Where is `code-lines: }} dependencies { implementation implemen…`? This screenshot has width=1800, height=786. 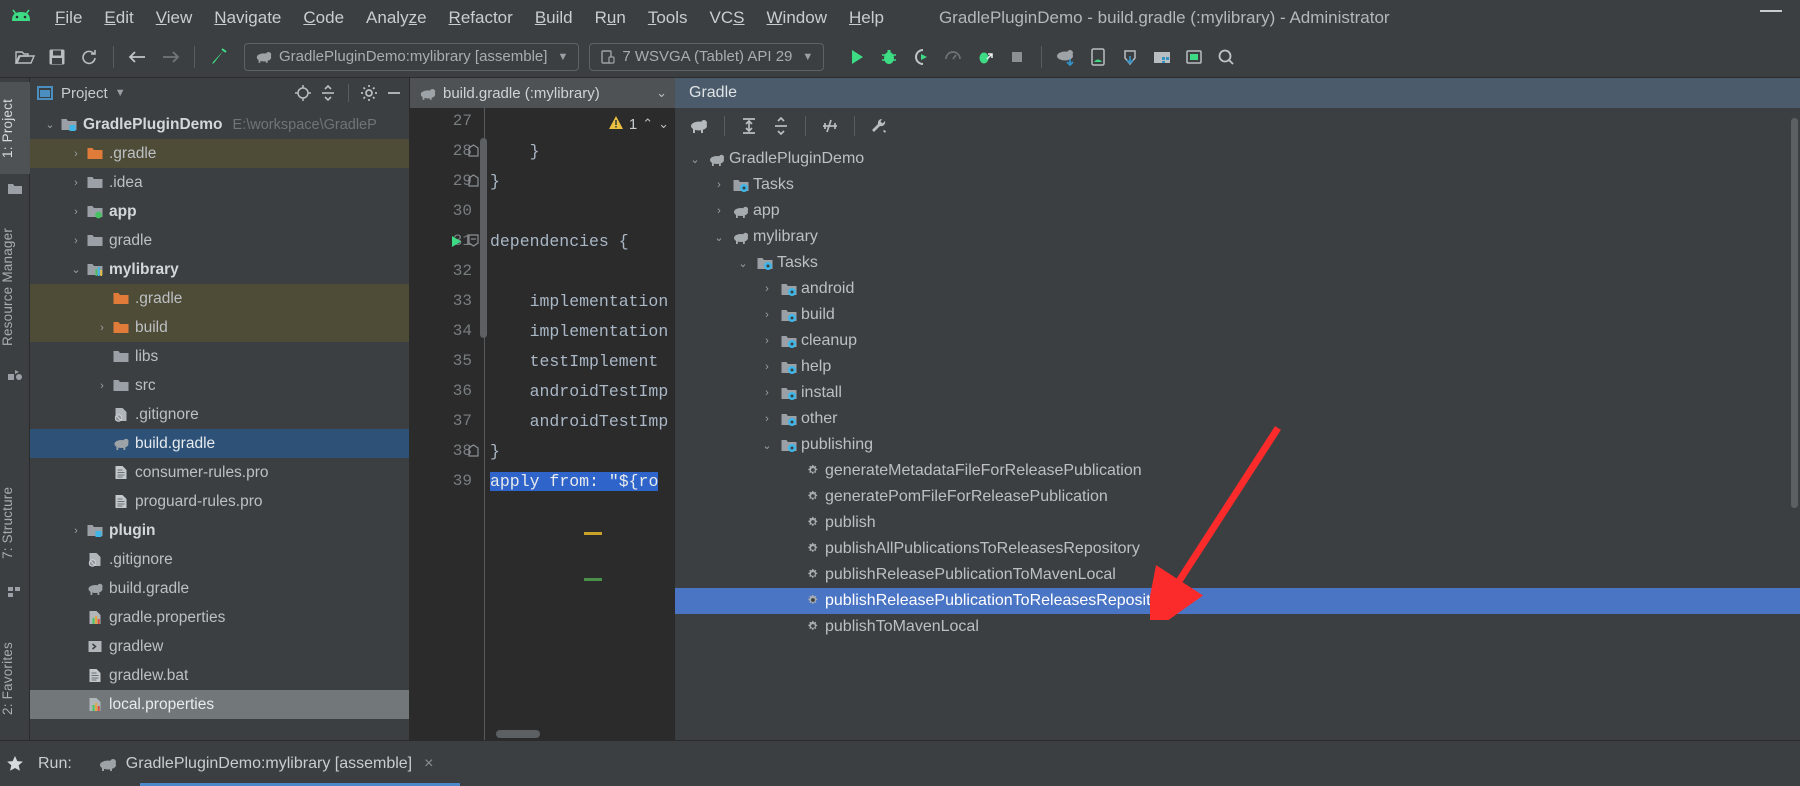 code-lines: }} dependencies { implementation implemen… is located at coordinates (578, 424).